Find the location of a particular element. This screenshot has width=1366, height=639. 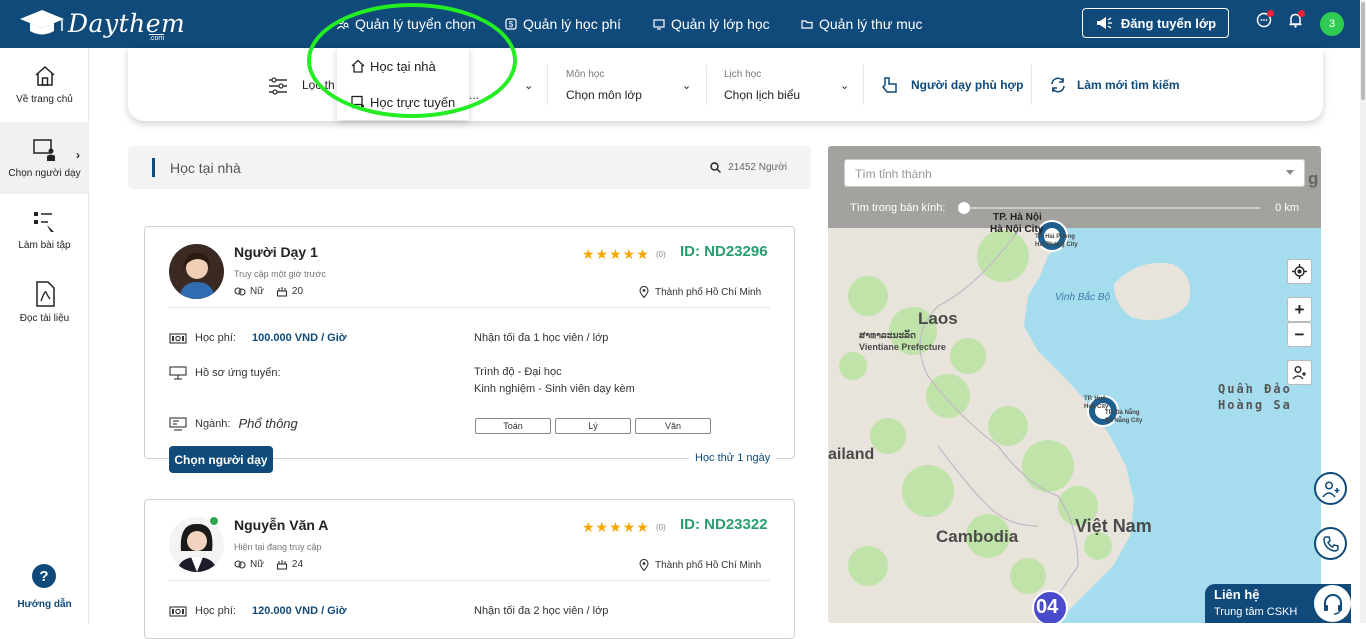

call-button is located at coordinates (1330, 543).